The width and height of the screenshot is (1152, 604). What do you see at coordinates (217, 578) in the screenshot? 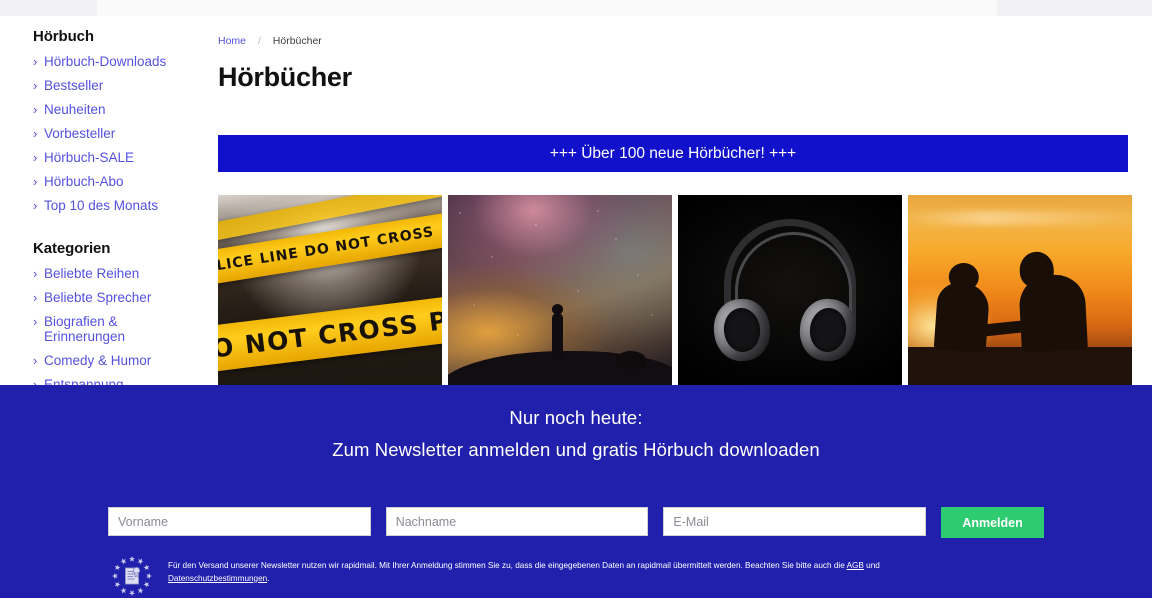
I see `privacy-policy-link: Datenschutzbestimmungen` at bounding box center [217, 578].